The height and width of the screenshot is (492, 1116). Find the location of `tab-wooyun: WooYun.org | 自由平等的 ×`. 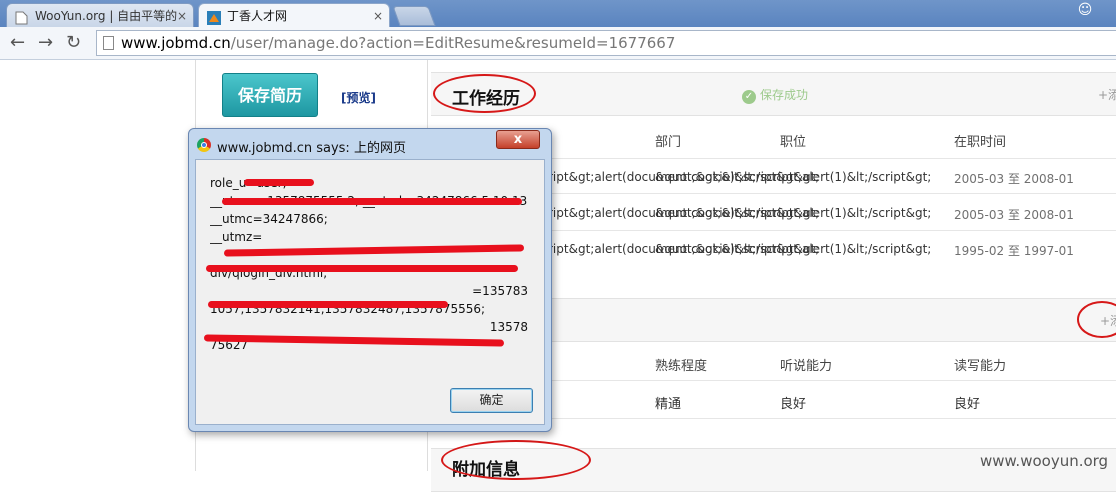

tab-wooyun: WooYun.org | 自由平等的 × is located at coordinates (100, 15).